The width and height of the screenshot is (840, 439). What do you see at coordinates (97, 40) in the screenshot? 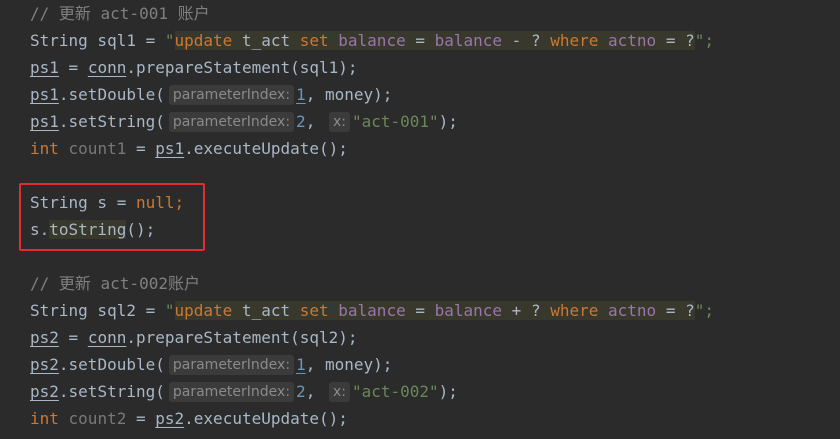
I see `code-token: String sql1 =` at bounding box center [97, 40].